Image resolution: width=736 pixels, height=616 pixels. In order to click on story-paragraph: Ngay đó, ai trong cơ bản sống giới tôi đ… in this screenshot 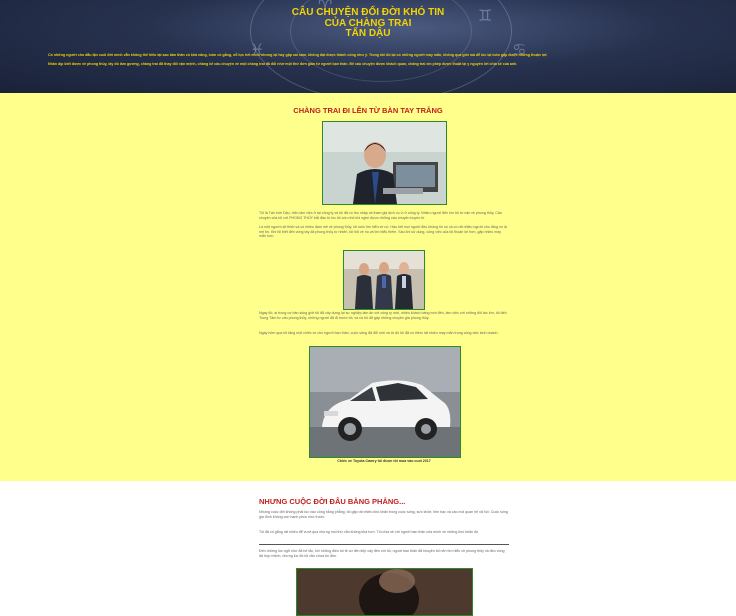, I will do `click(383, 315)`.